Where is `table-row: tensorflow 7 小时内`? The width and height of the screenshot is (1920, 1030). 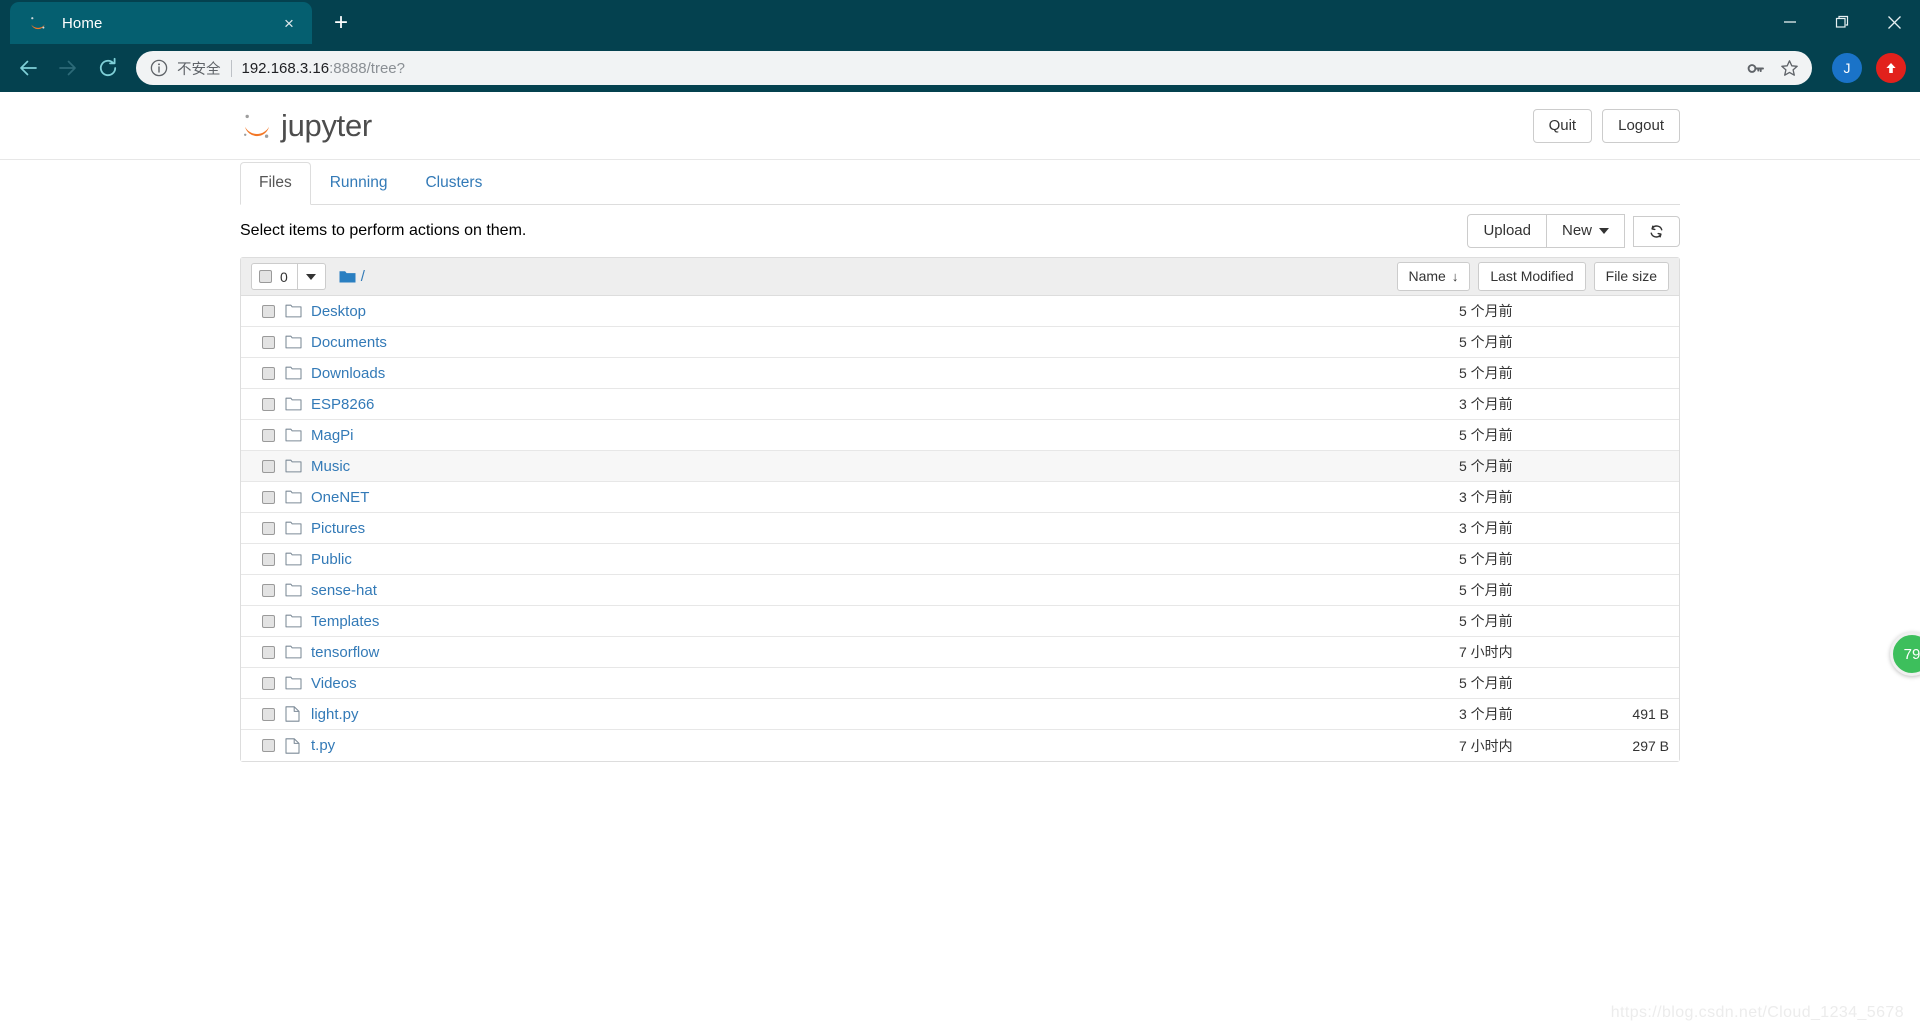 table-row: tensorflow 7 小时内 is located at coordinates (960, 652).